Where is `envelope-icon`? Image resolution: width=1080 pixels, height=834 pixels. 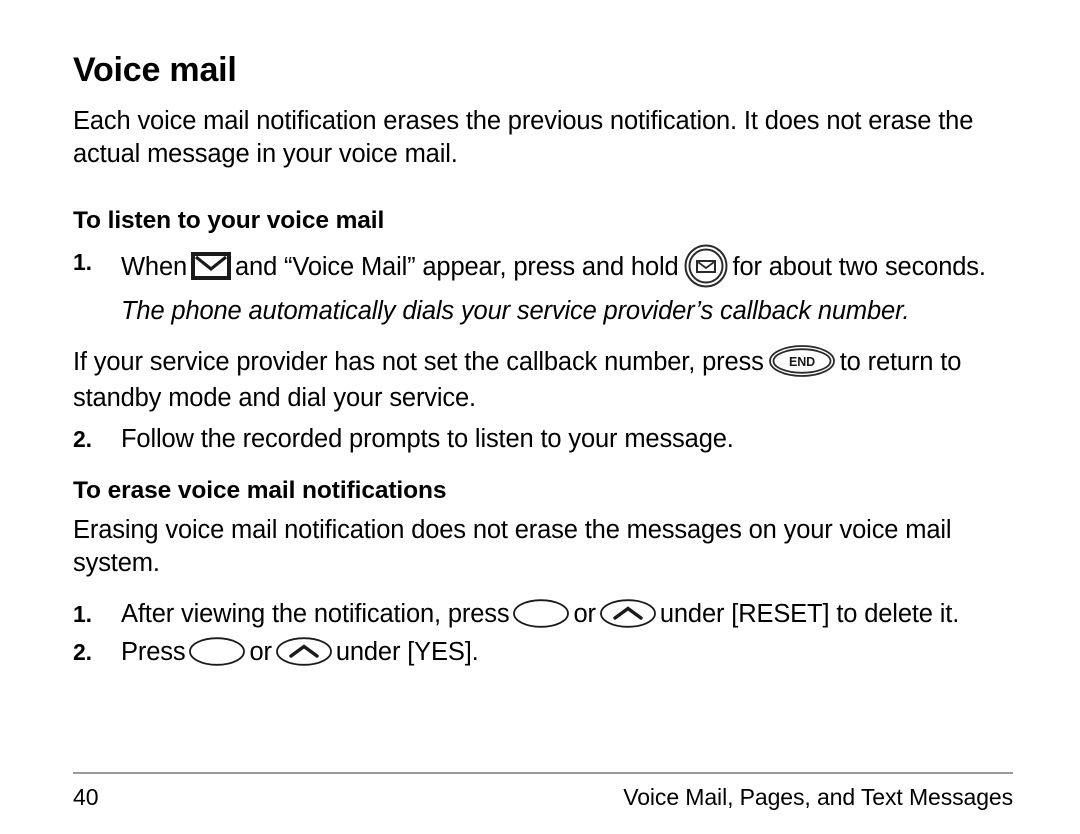
envelope-icon is located at coordinates (211, 266).